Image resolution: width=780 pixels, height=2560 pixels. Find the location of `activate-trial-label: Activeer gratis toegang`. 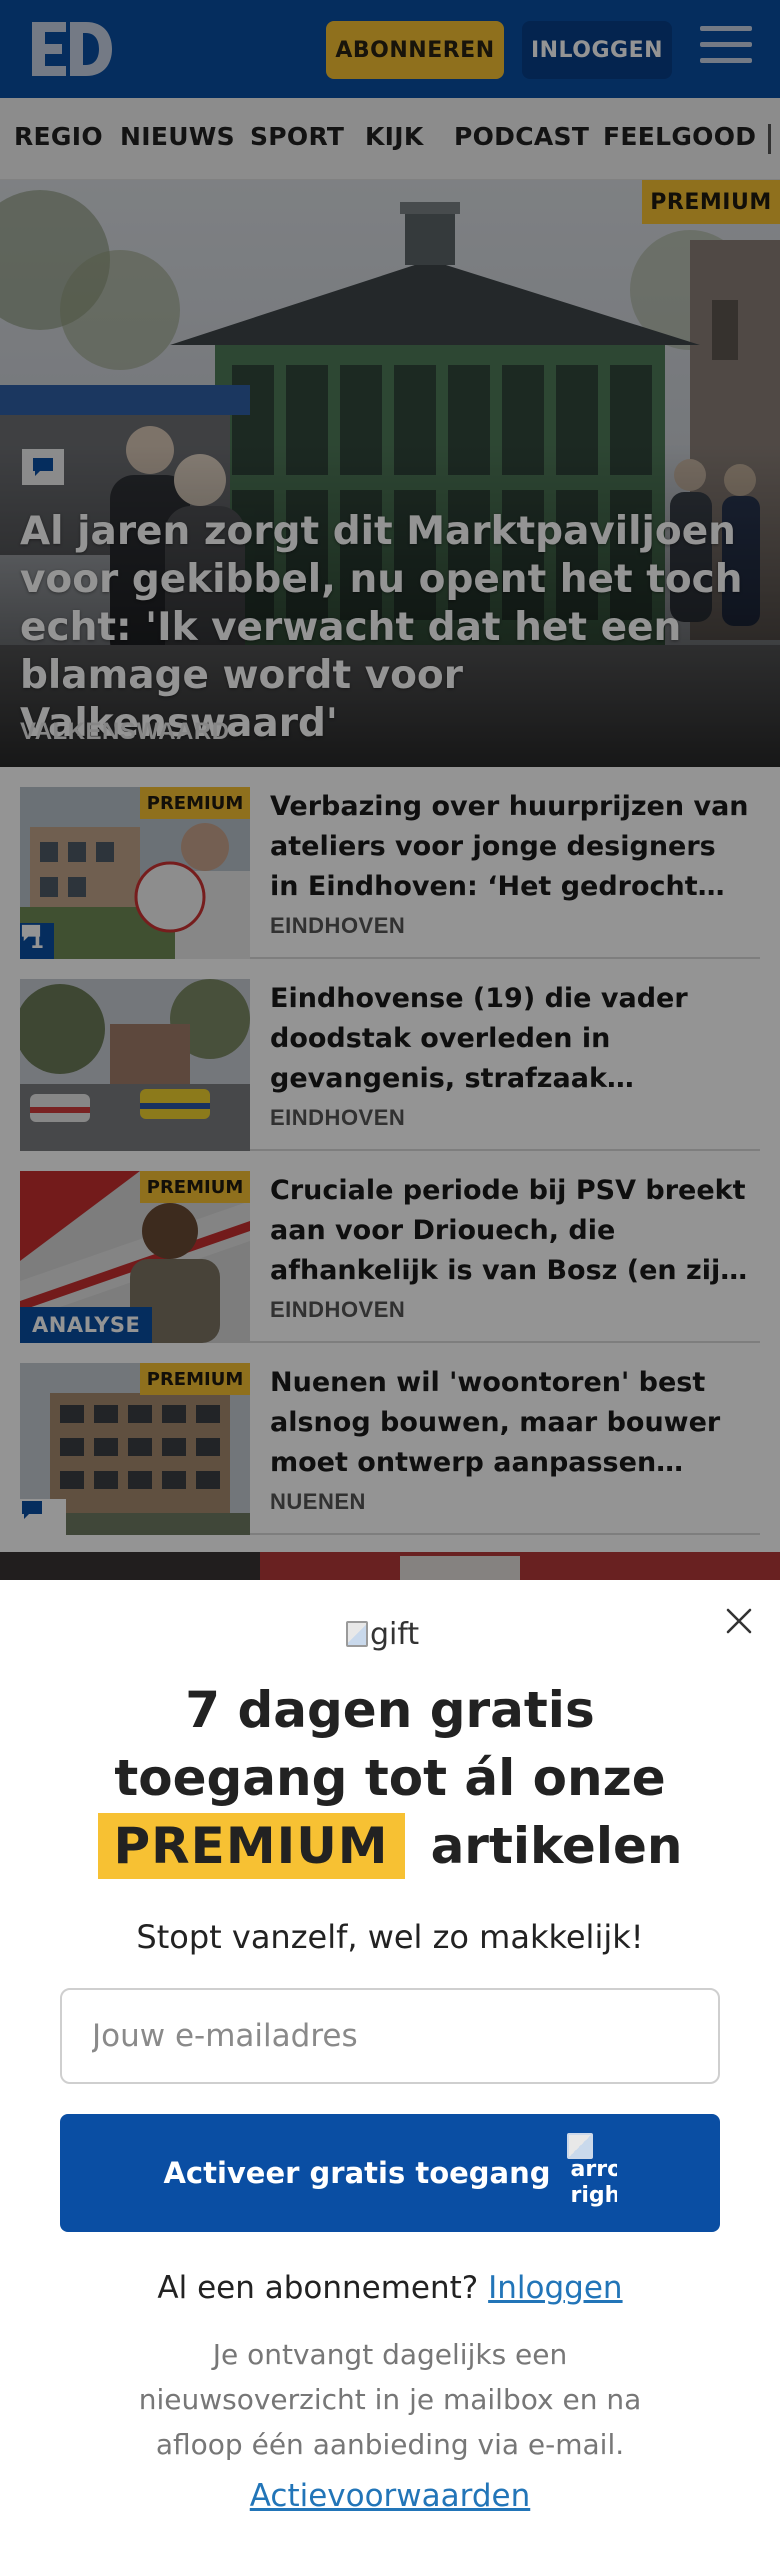

activate-trial-label: Activeer gratis toegang is located at coordinates (357, 2173).